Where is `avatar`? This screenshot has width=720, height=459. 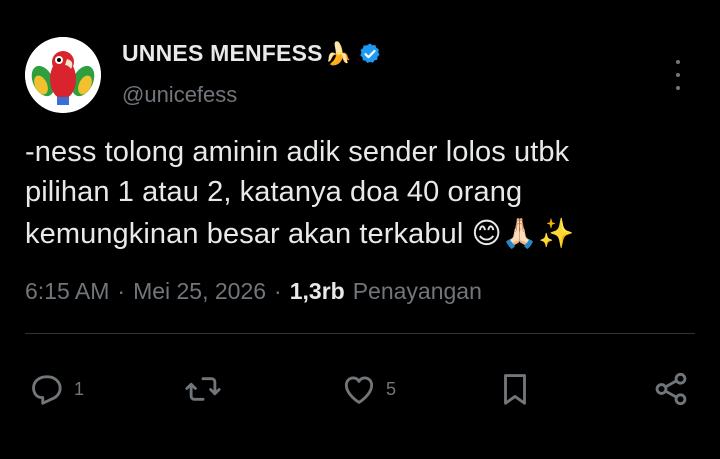 avatar is located at coordinates (63, 75).